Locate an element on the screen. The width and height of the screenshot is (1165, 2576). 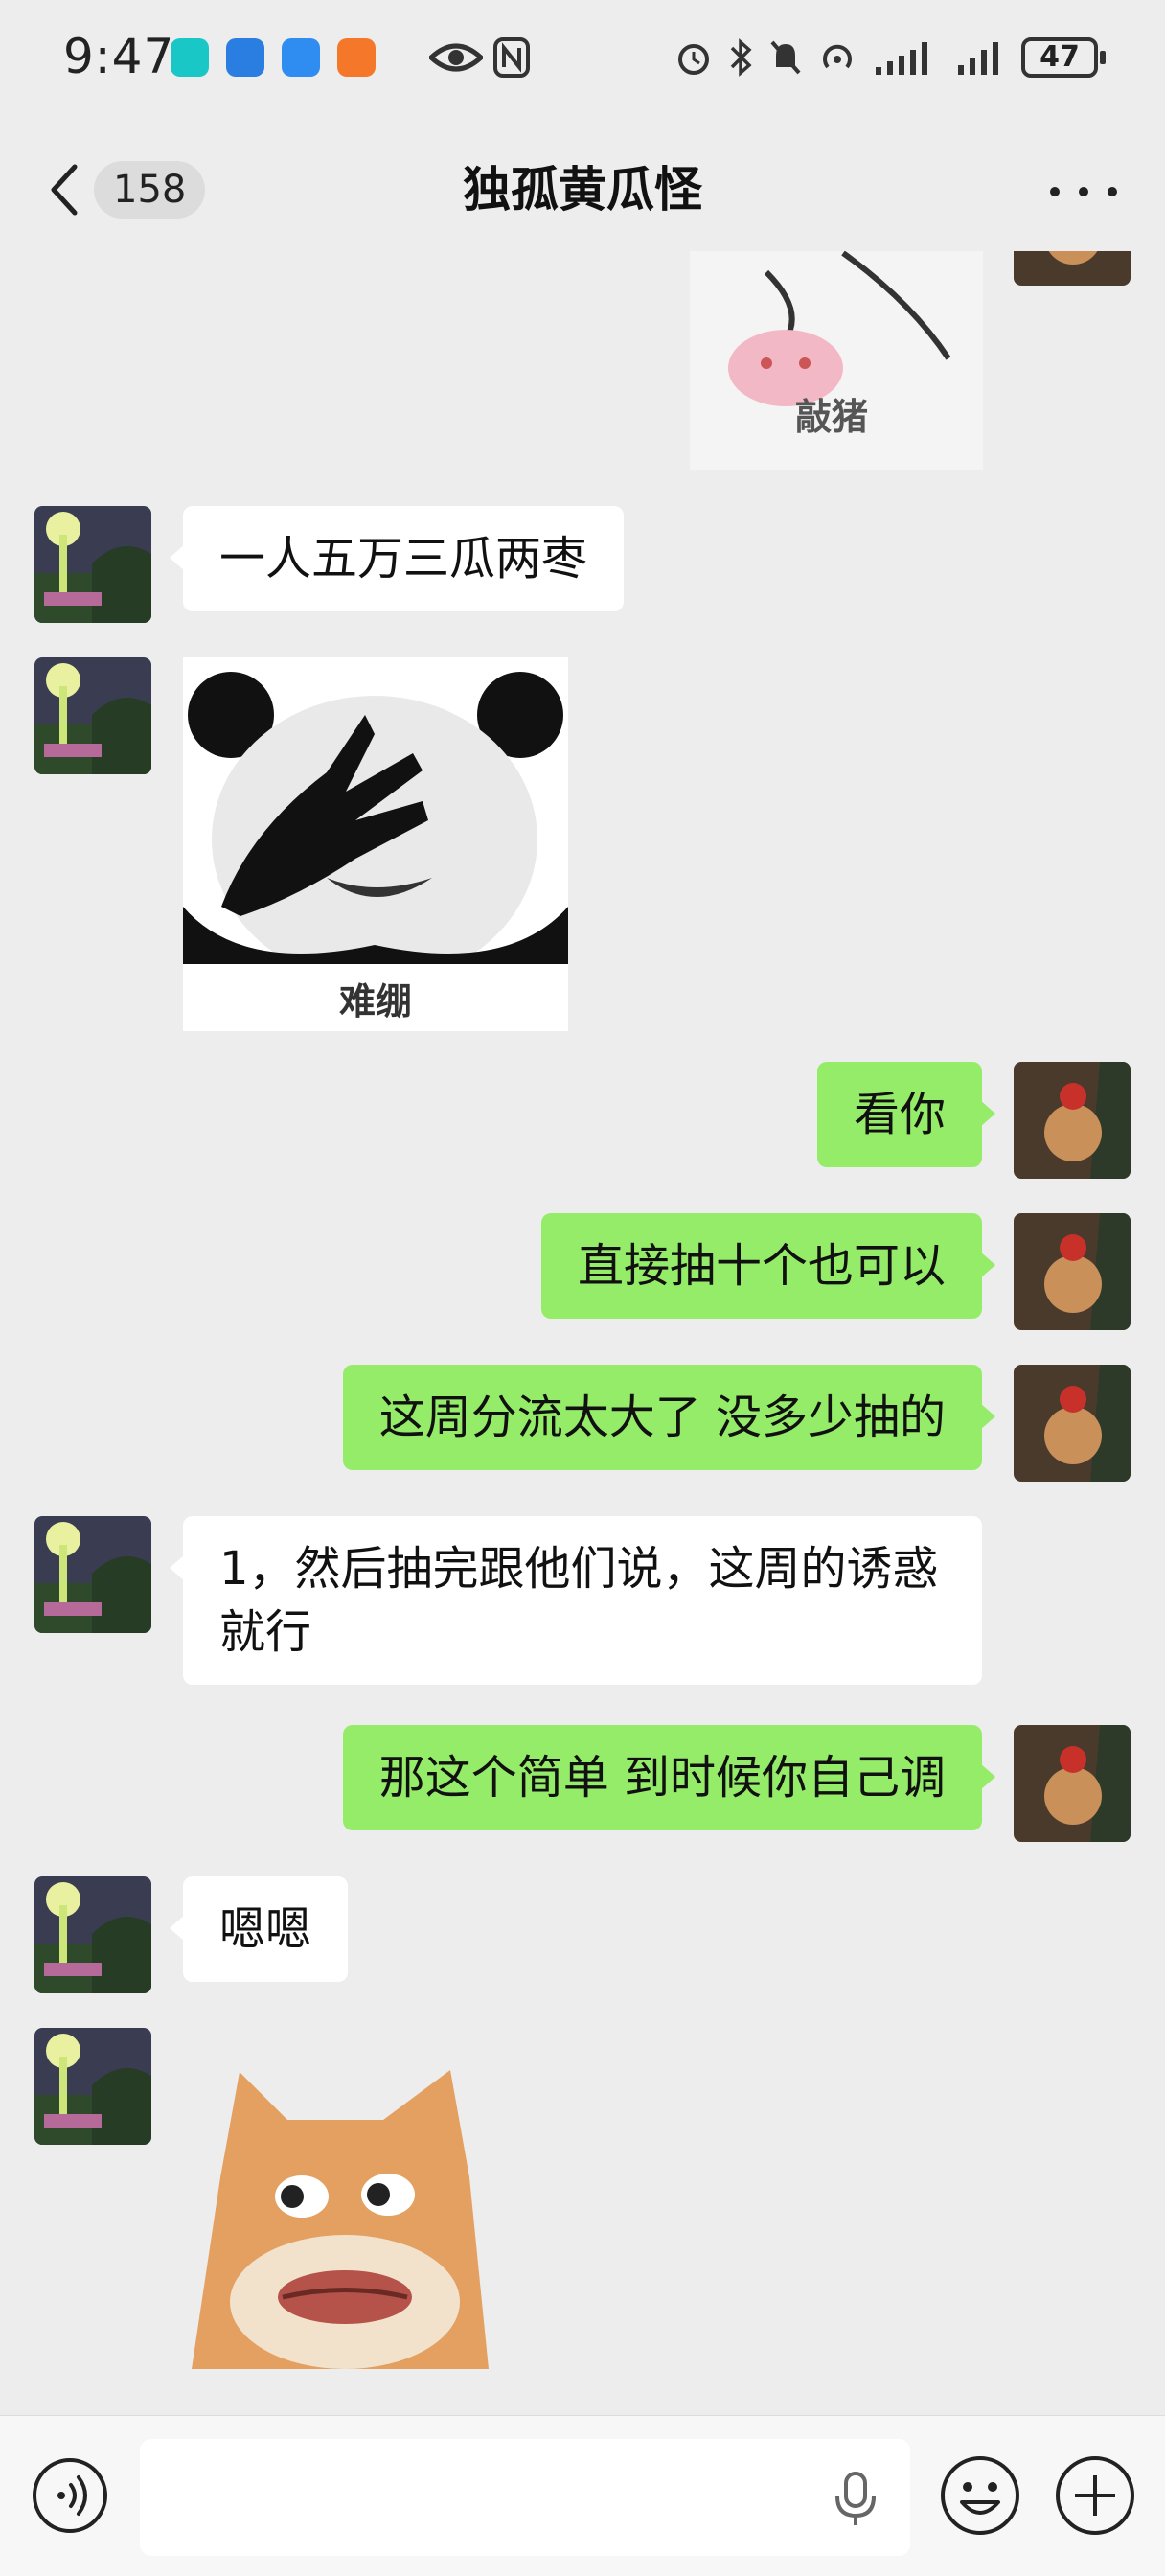
message-input is located at coordinates (525, 2497).